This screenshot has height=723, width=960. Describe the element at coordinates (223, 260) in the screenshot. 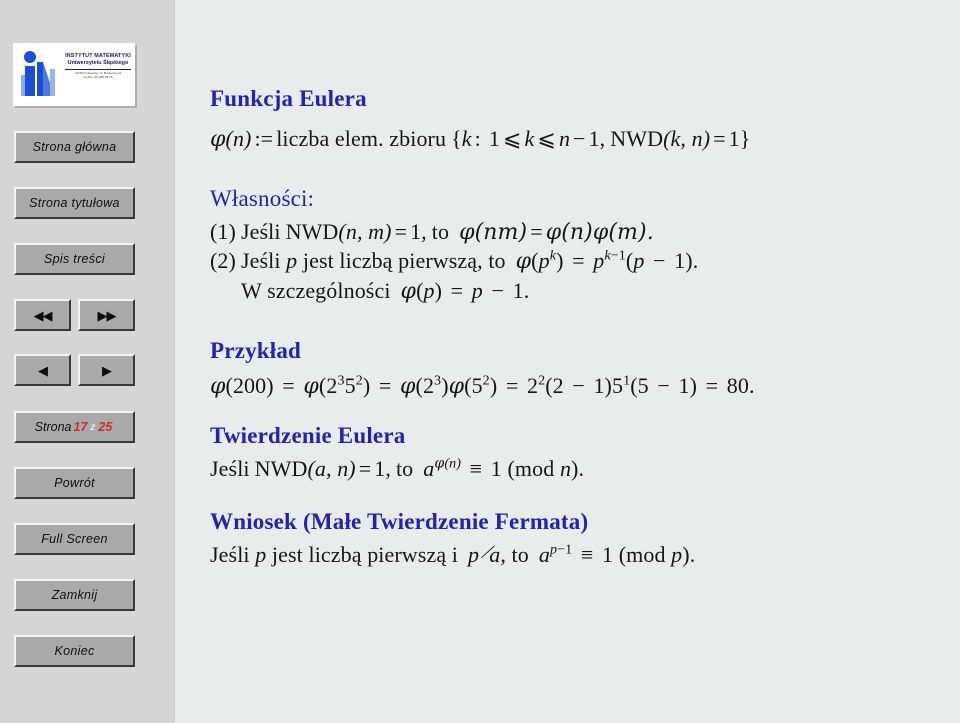

I see `property-2-number: (2)` at that location.